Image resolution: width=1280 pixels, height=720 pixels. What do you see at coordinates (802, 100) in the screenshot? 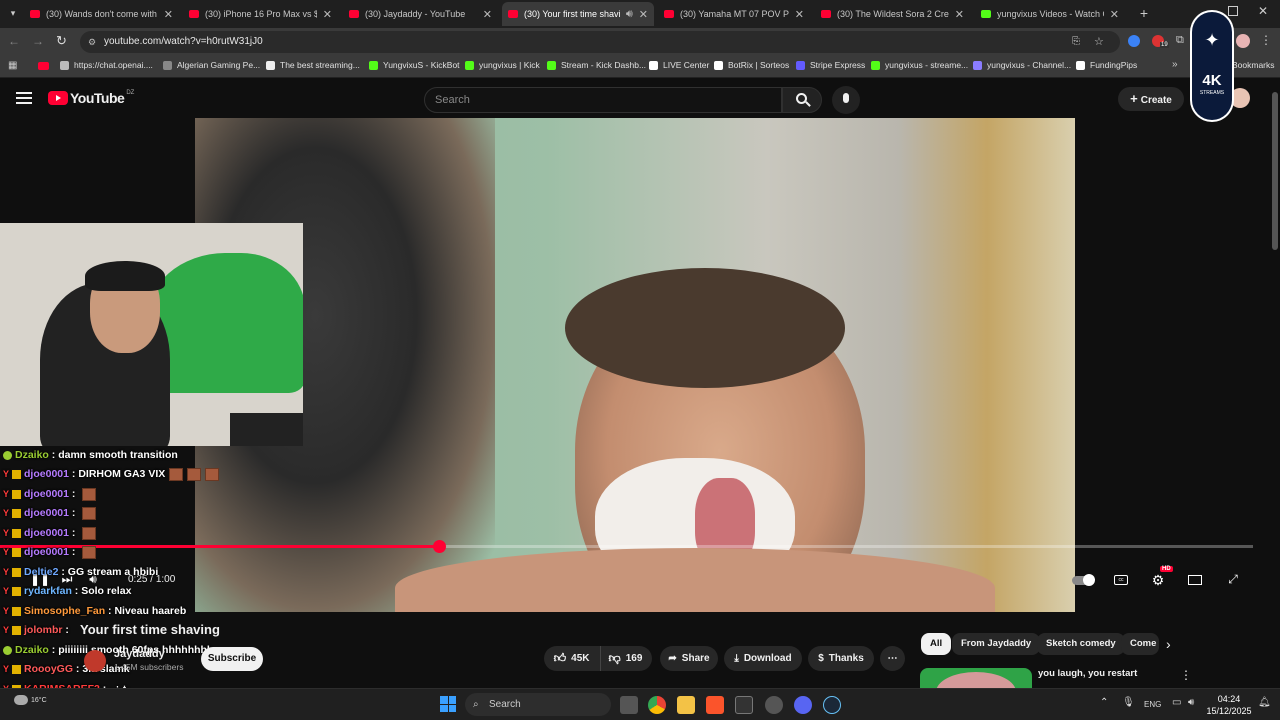
I see `search-button` at bounding box center [802, 100].